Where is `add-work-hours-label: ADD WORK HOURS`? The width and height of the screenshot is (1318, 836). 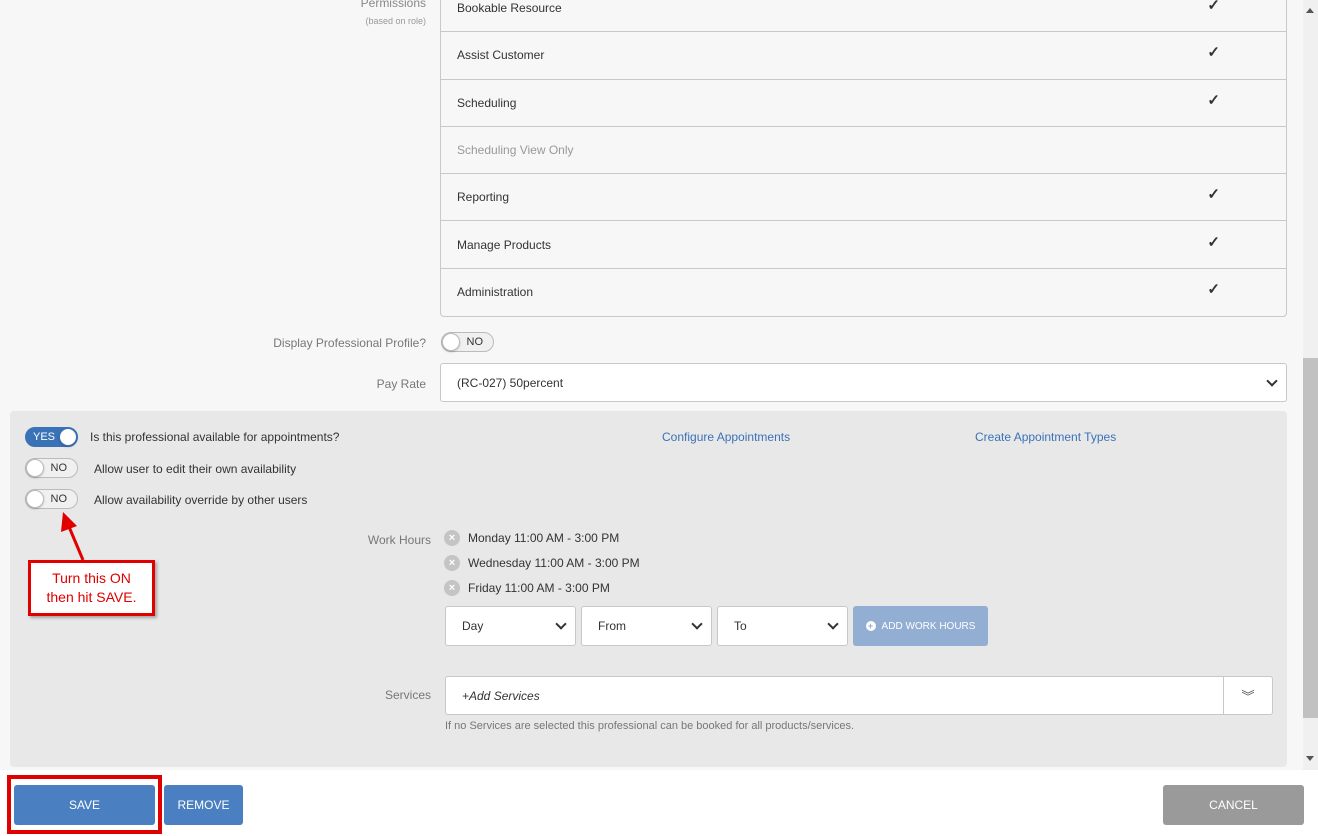 add-work-hours-label: ADD WORK HOURS is located at coordinates (928, 626).